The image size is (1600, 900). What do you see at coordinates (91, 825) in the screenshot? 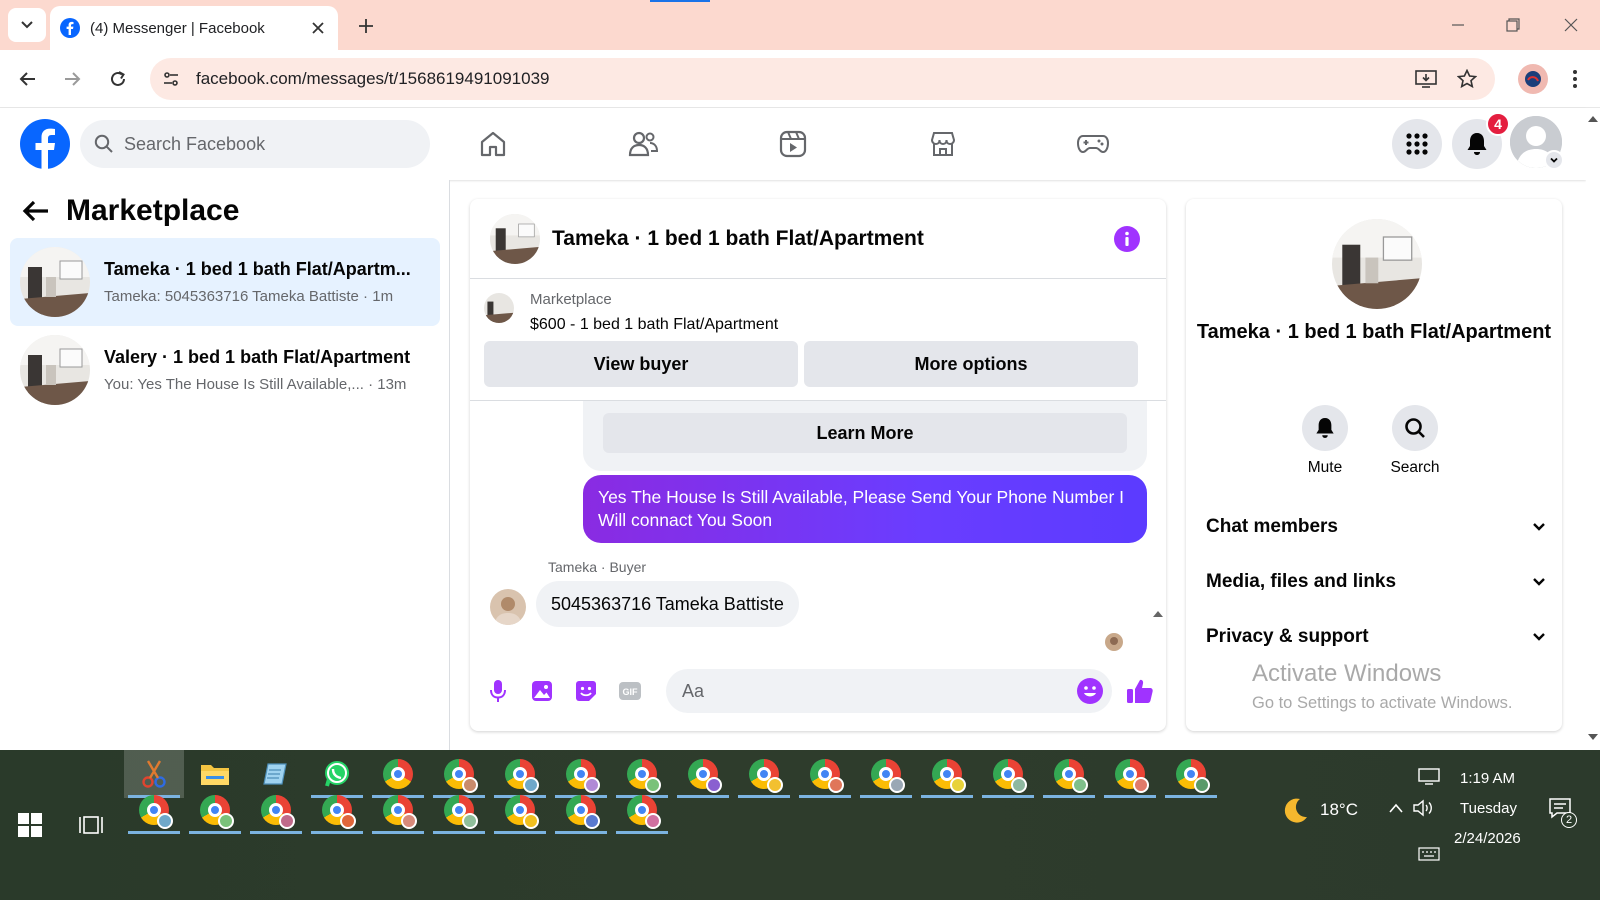
I see `task-view-icon` at bounding box center [91, 825].